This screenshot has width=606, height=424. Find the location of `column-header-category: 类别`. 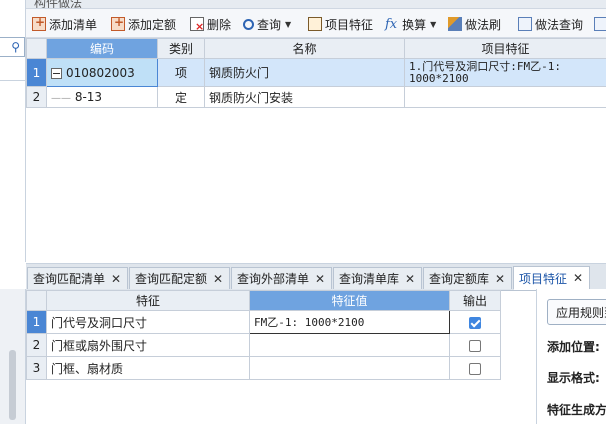

column-header-category: 类别 is located at coordinates (181, 48).